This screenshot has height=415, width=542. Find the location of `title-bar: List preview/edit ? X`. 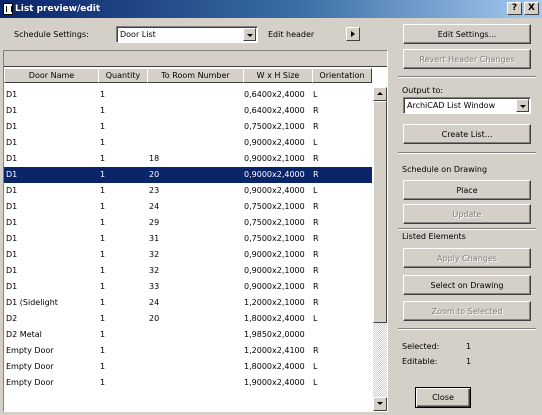

title-bar: List preview/edit ? X is located at coordinates (271, 9).